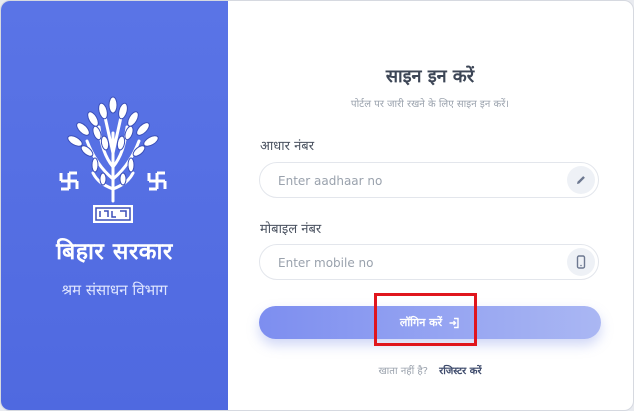 Image resolution: width=634 pixels, height=411 pixels. I want to click on department-name: श्रम संसाधन विभाग, so click(114, 290).